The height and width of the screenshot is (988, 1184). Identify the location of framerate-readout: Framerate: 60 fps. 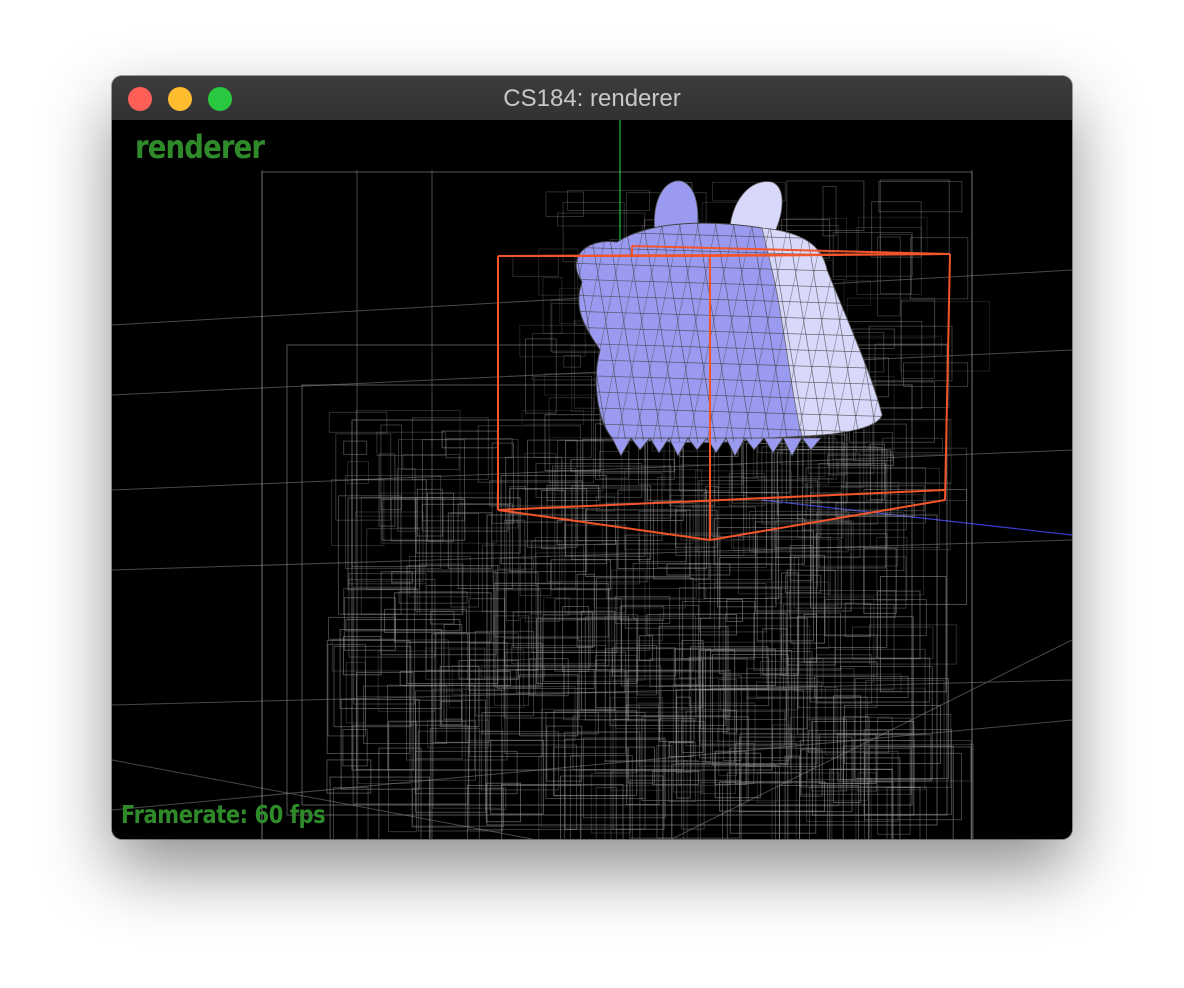
(223, 814).